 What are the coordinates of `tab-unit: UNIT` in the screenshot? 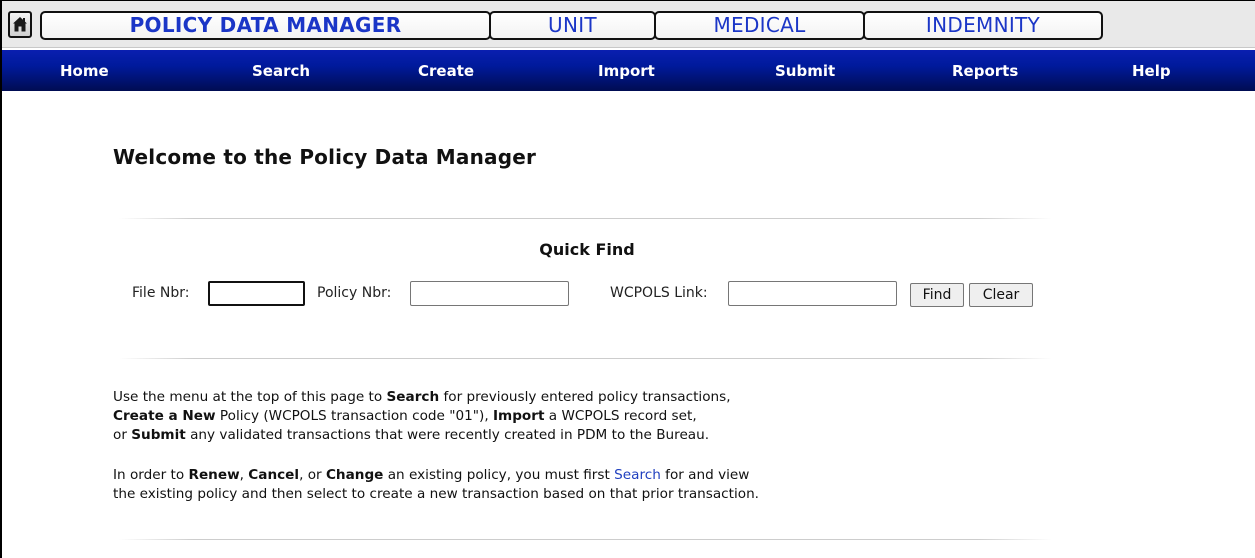 It's located at (572, 25).